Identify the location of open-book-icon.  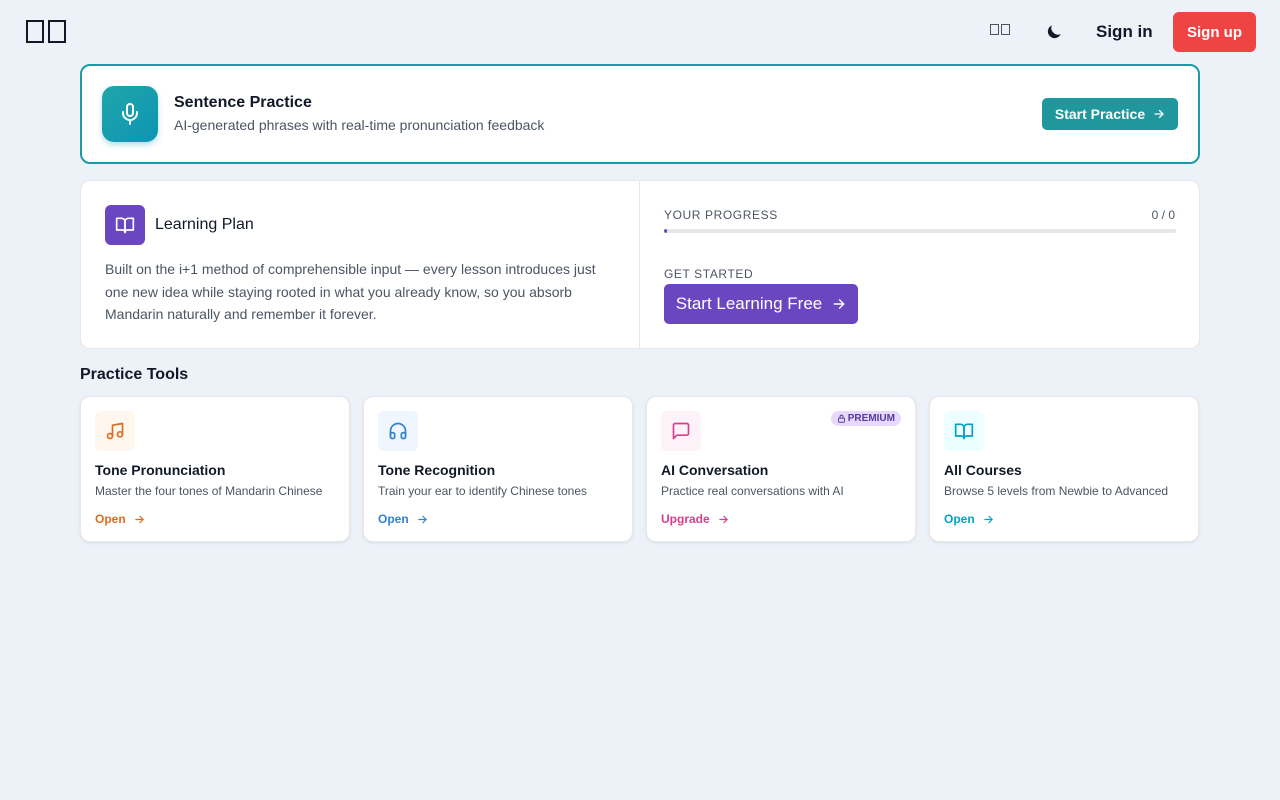
(964, 431).